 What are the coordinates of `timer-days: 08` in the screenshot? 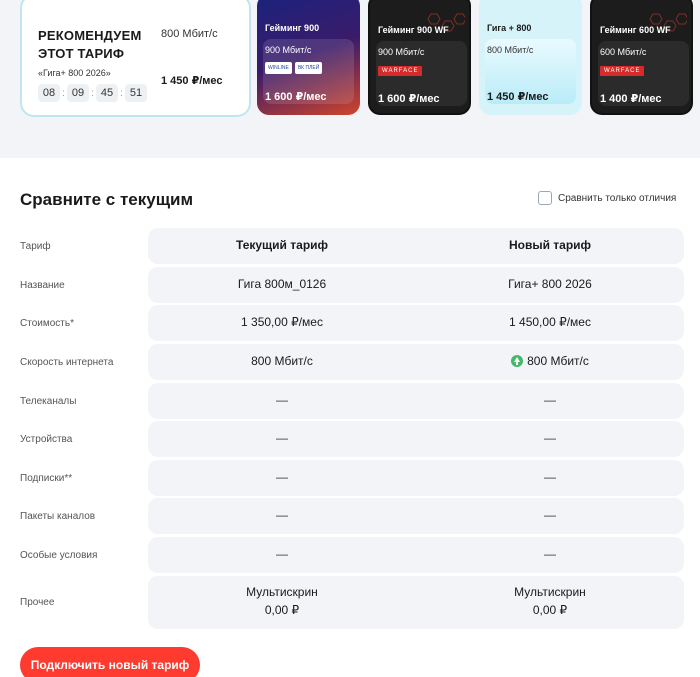 It's located at (49, 93).